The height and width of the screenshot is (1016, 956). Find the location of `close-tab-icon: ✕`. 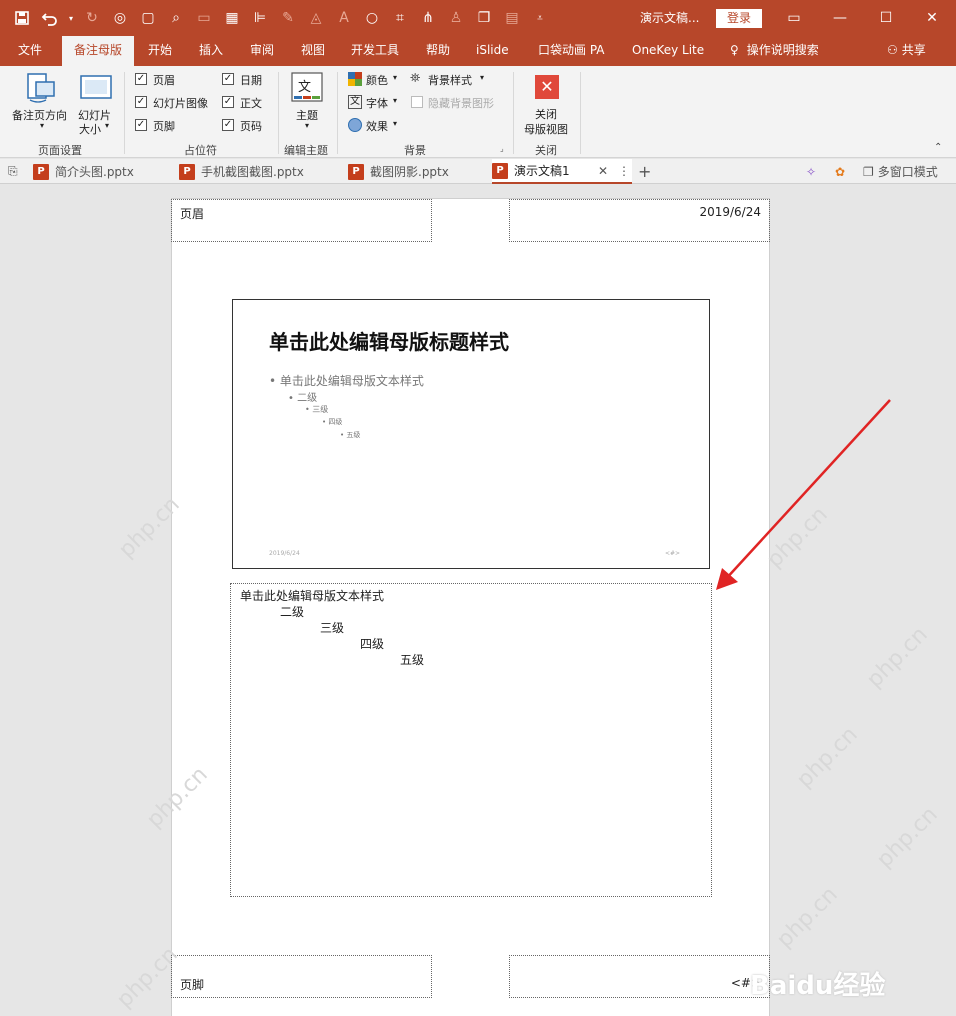

close-tab-icon: ✕ is located at coordinates (603, 171).